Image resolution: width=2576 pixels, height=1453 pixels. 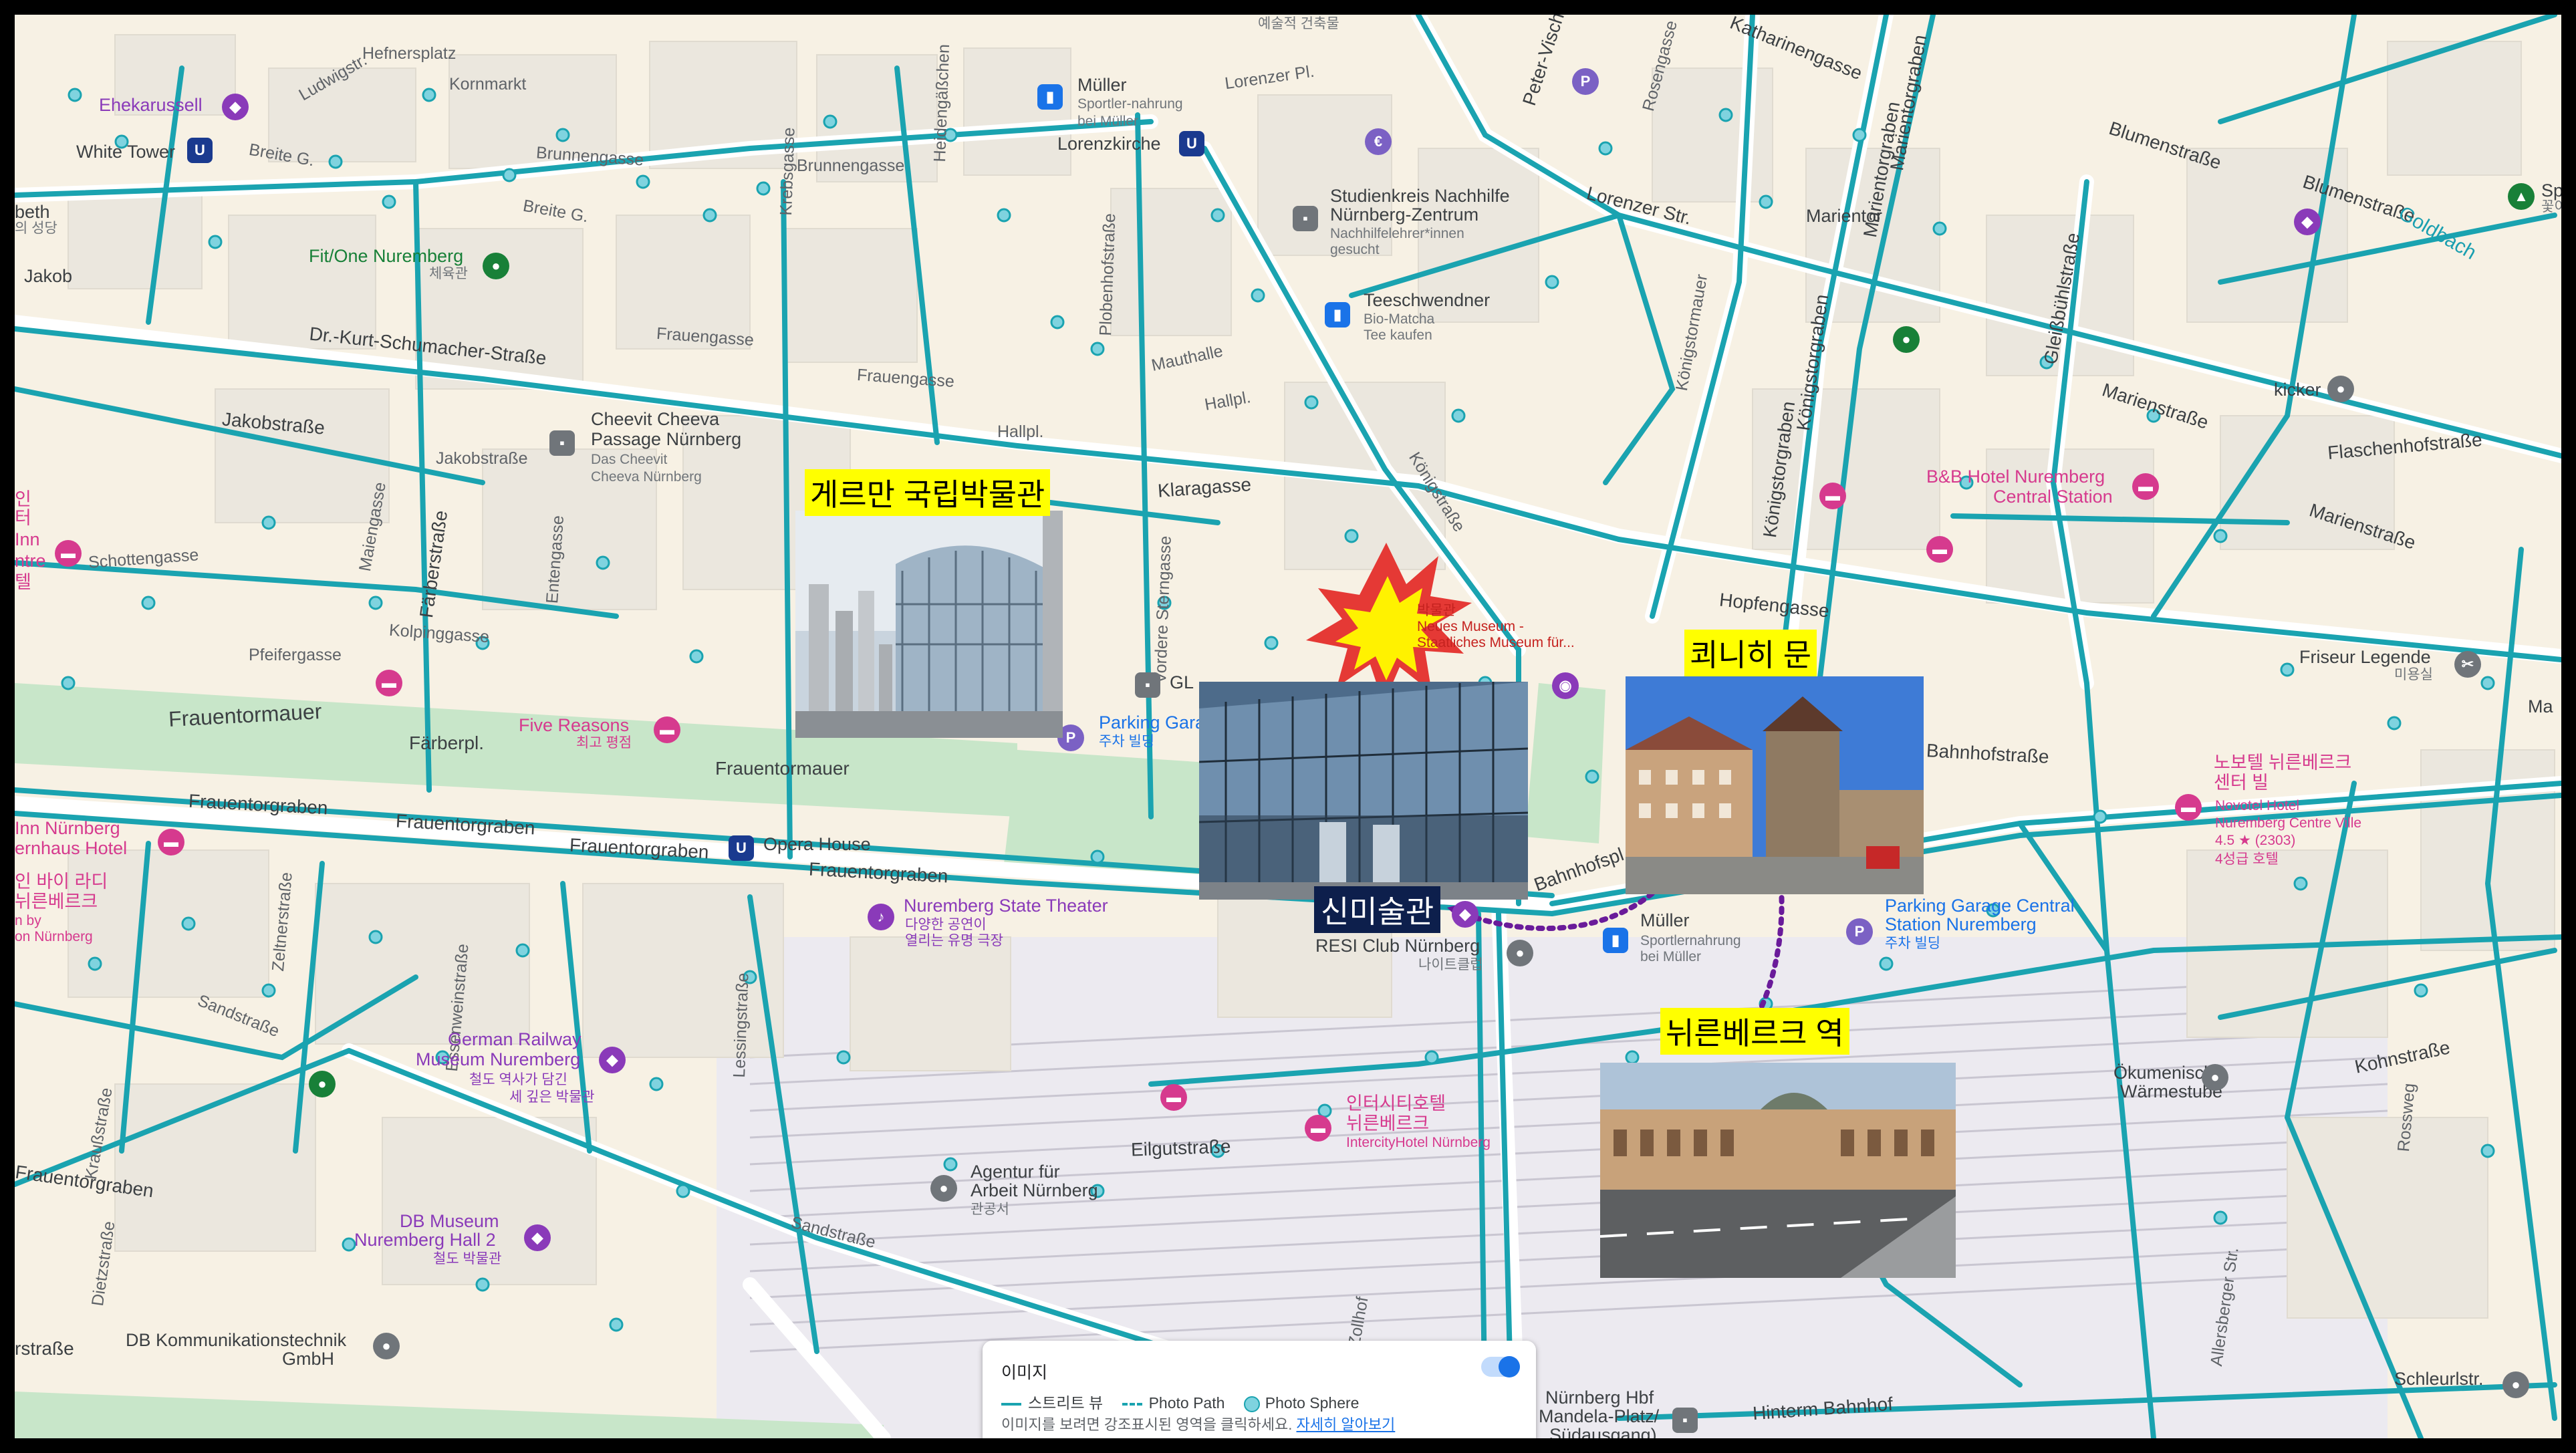 I want to click on office-icon-db: ●, so click(x=387, y=1346).